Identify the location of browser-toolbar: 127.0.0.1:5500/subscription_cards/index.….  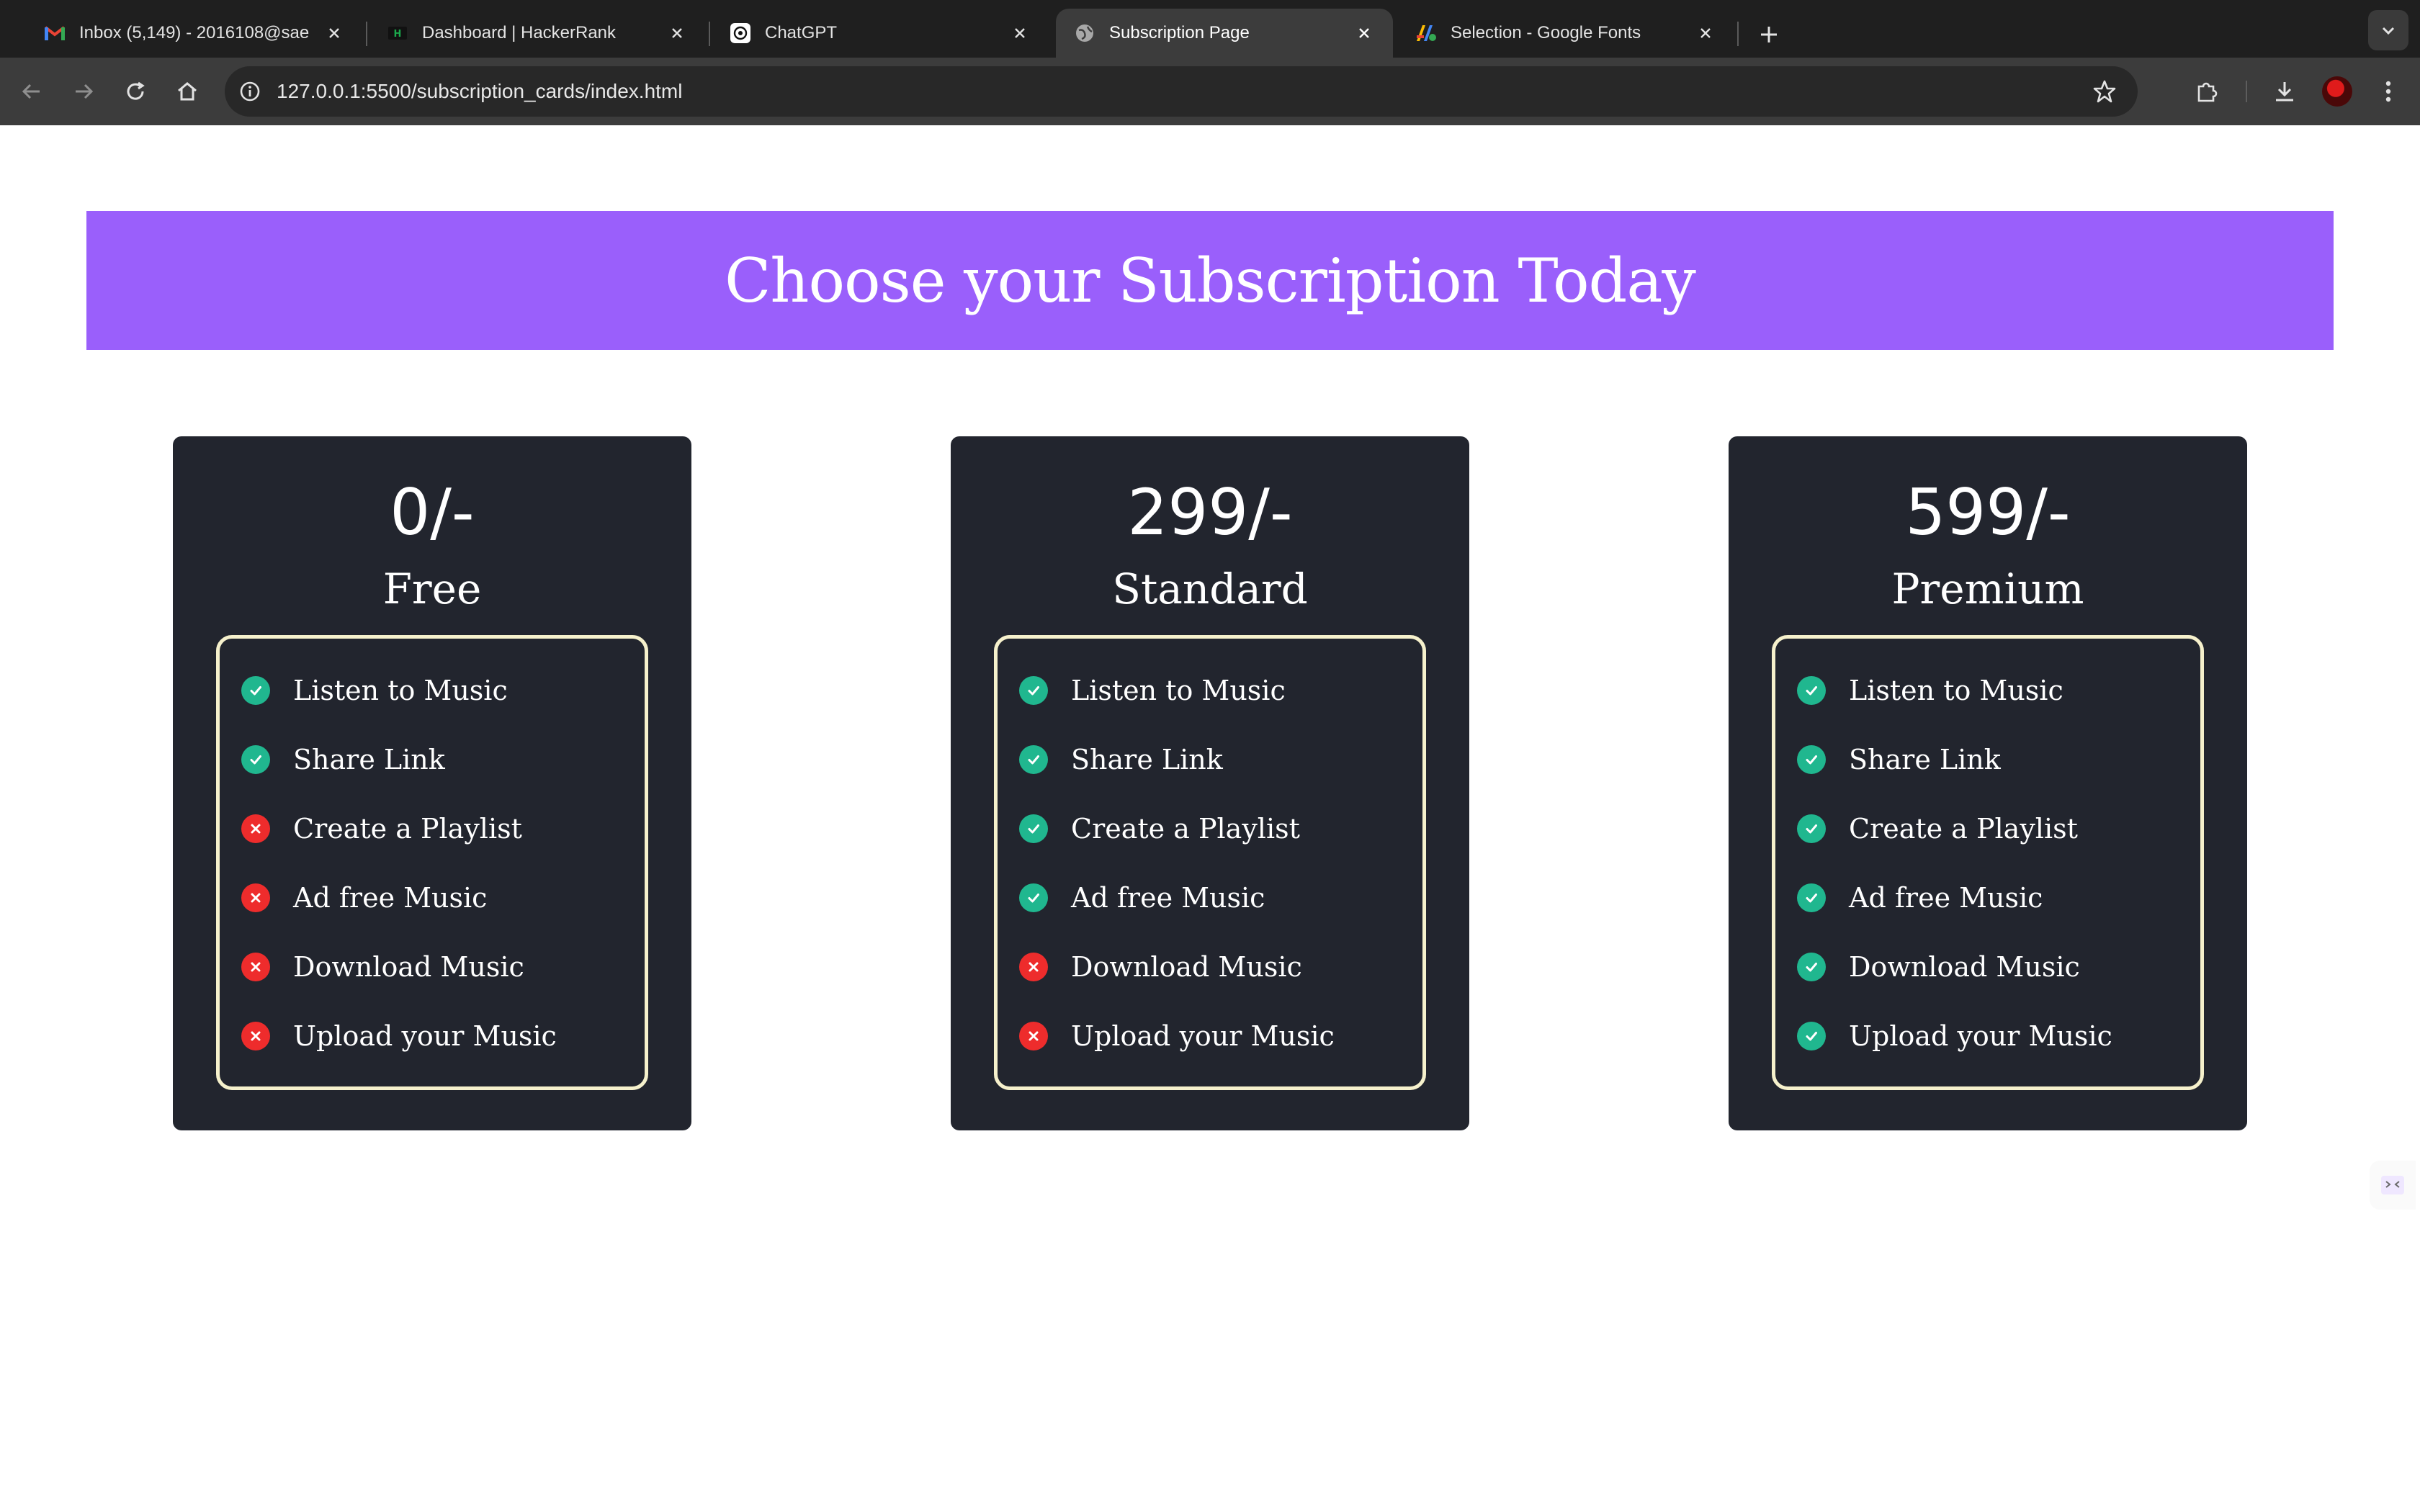
(1210, 91).